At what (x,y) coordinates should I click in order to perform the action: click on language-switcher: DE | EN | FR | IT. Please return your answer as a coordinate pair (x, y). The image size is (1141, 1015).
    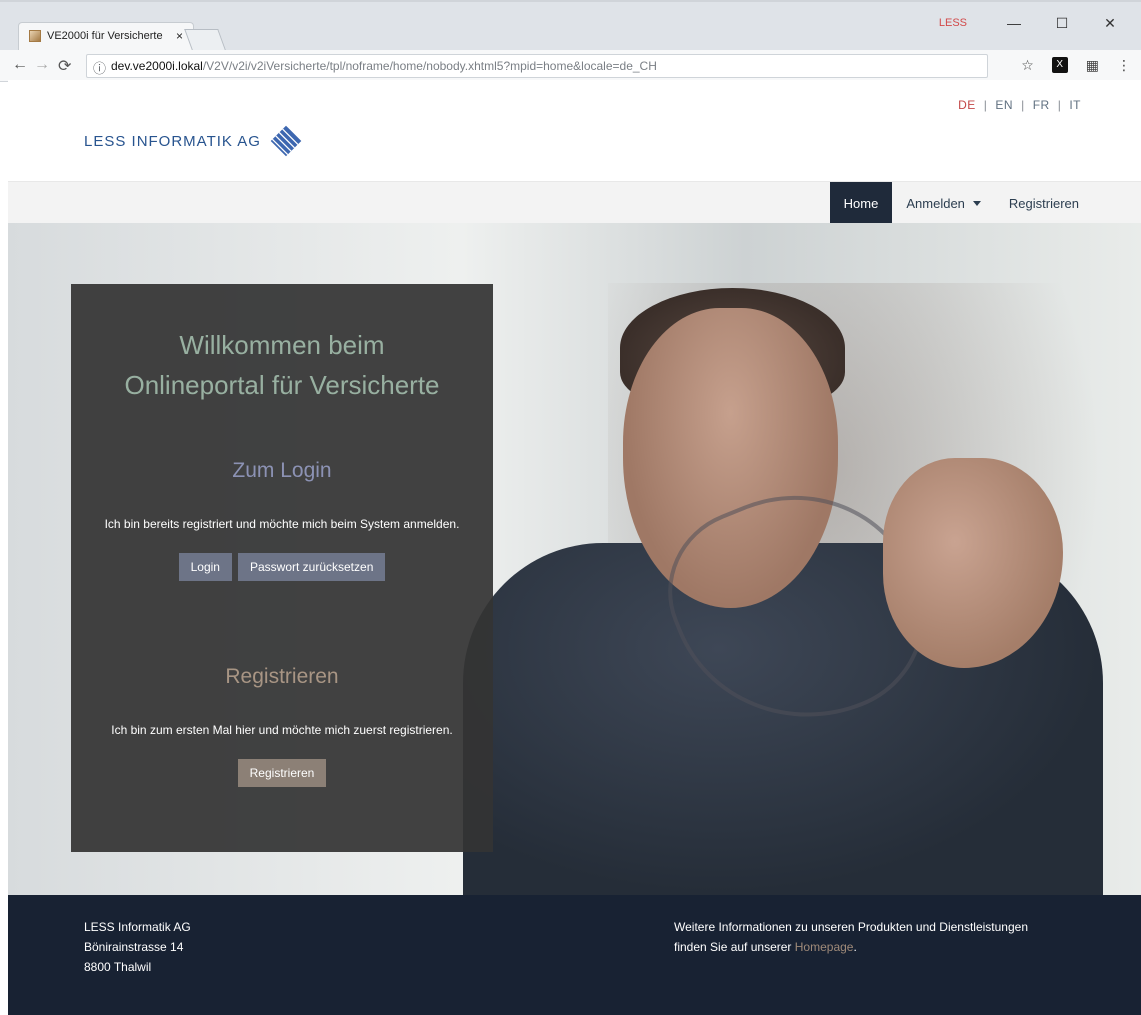
    Looking at the image, I should click on (1019, 105).